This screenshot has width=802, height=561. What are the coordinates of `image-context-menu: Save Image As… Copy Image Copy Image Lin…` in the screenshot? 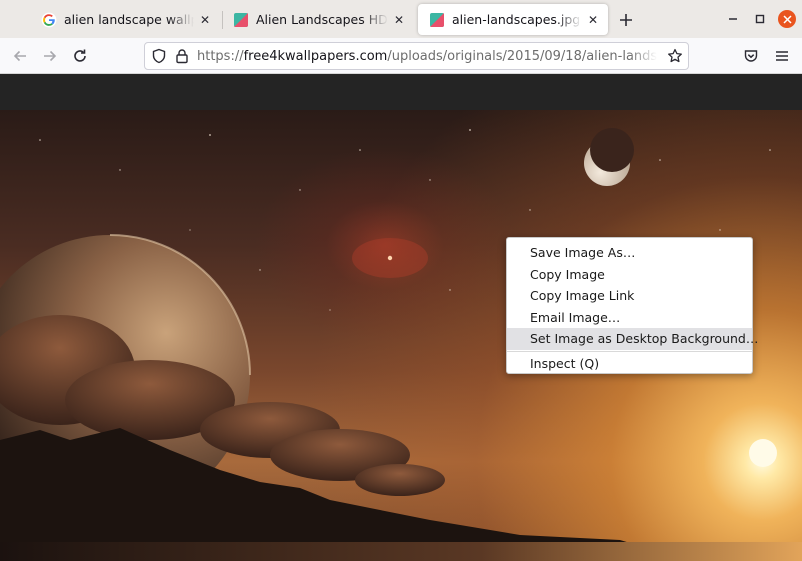 It's located at (632, 306).